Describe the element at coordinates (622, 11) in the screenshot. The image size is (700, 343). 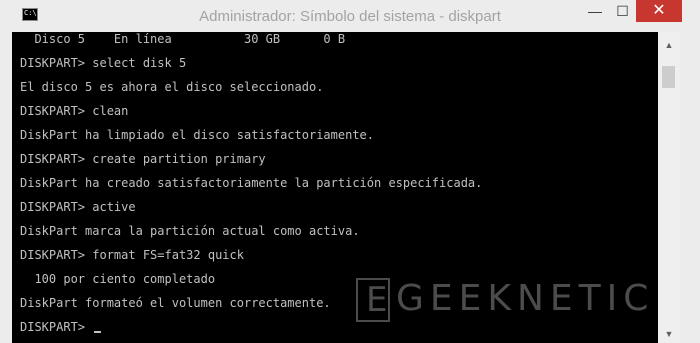
I see `maximize-button: ☐` at that location.